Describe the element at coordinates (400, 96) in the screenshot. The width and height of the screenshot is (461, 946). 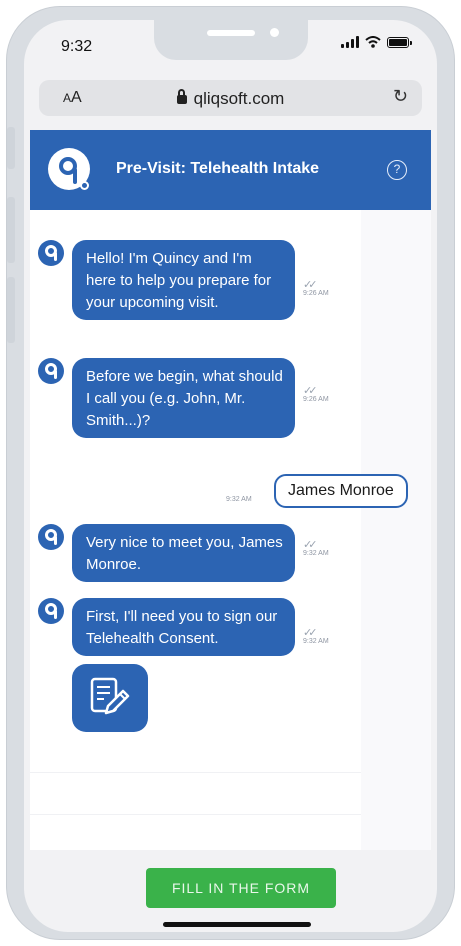
I see `reload-icon: ↻` at that location.